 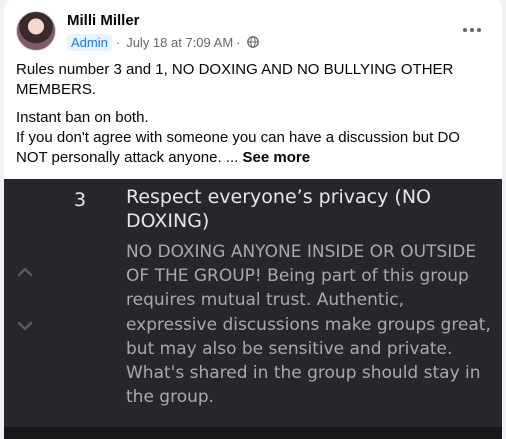 What do you see at coordinates (253, 433) in the screenshot?
I see `image-bottom-bar` at bounding box center [253, 433].